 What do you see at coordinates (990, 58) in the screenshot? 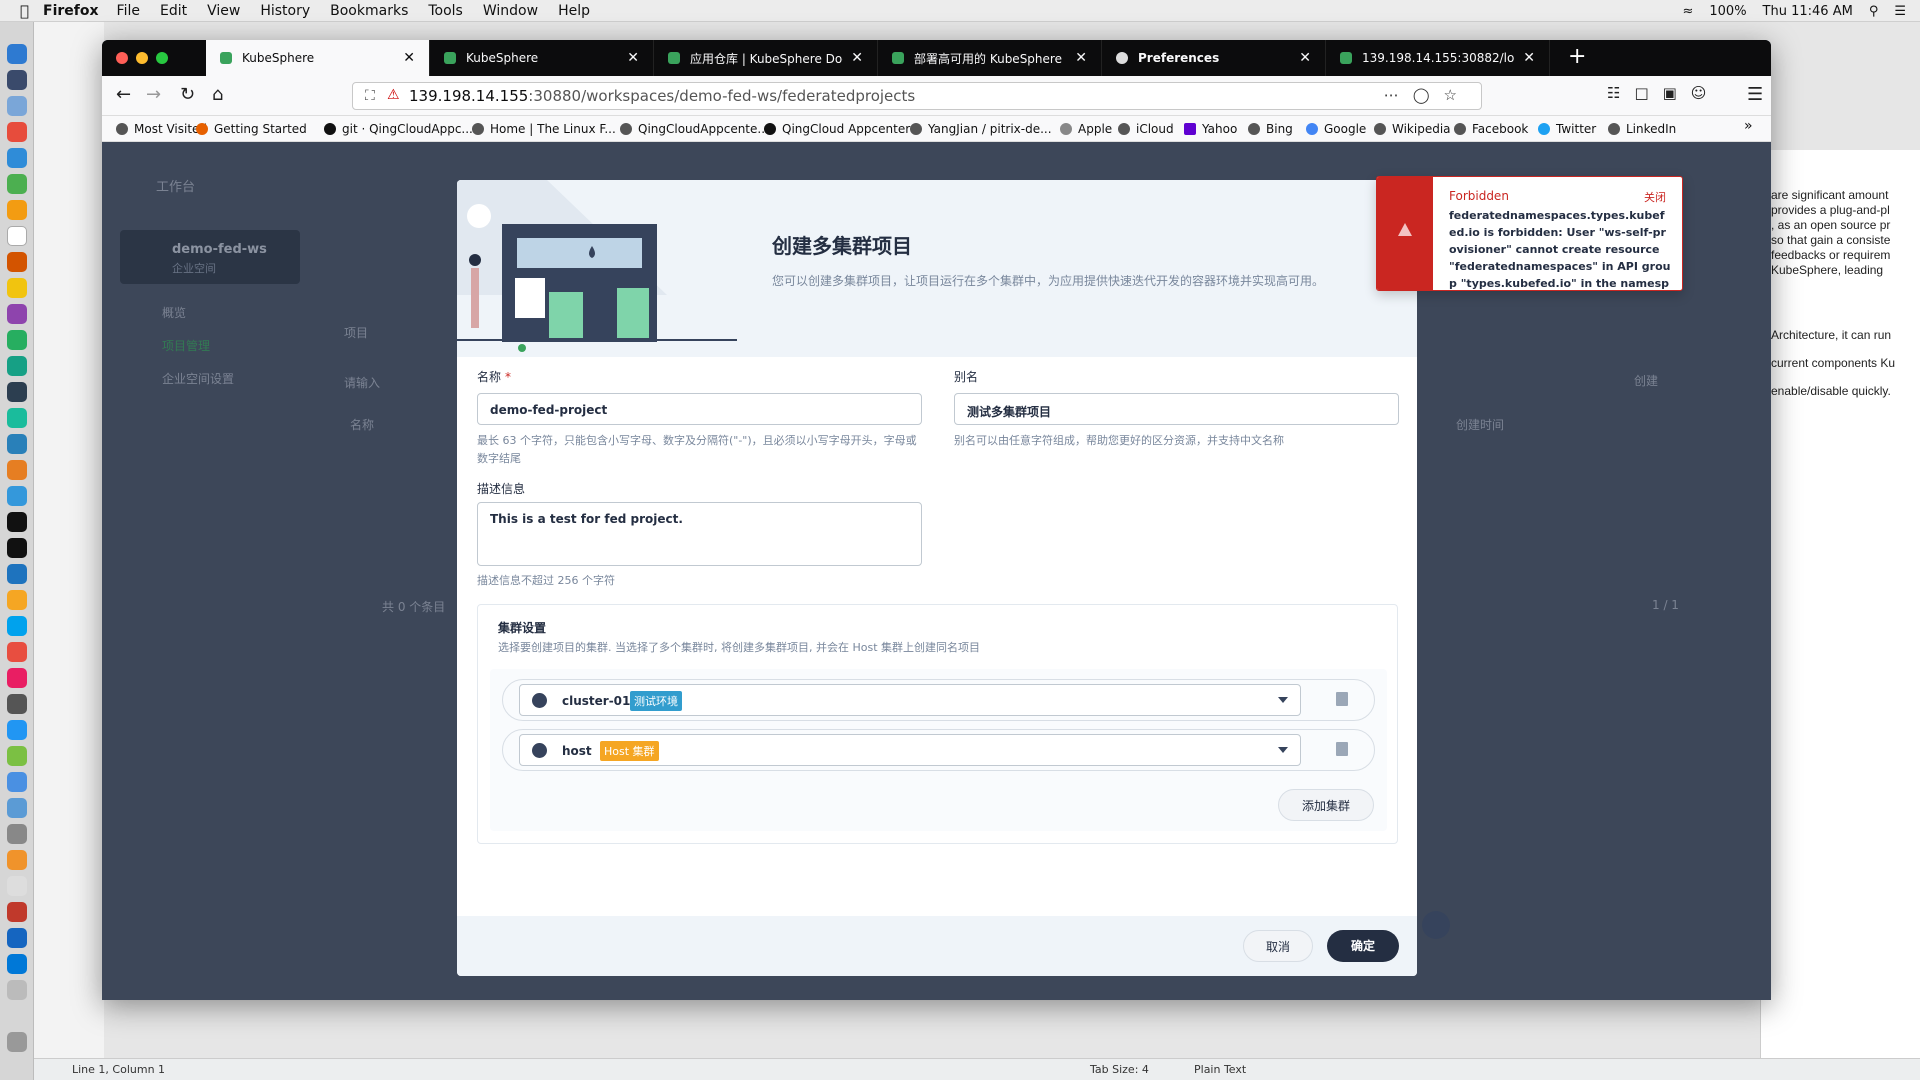
I see `tab-ha-kubesphere: 部署高可用的 KubeSphere | Kub ✕` at bounding box center [990, 58].